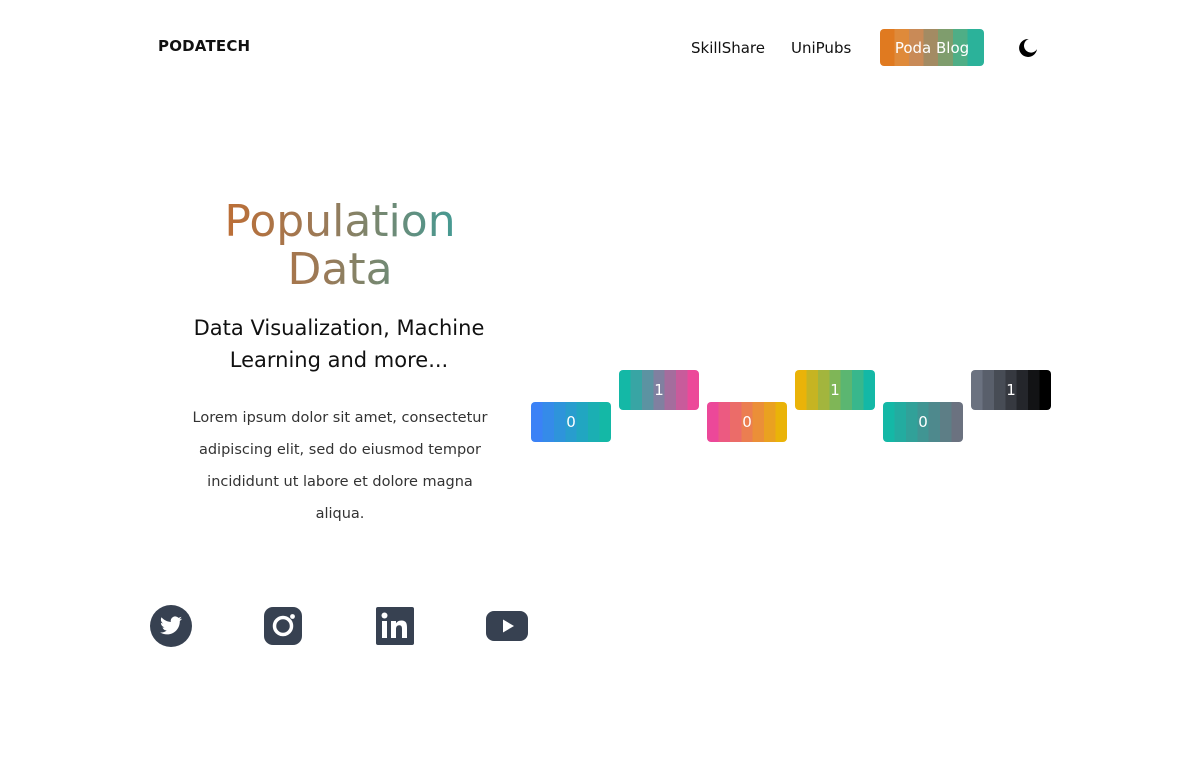  Describe the element at coordinates (340, 221) in the screenshot. I see `hero-title-line1: Population` at that location.